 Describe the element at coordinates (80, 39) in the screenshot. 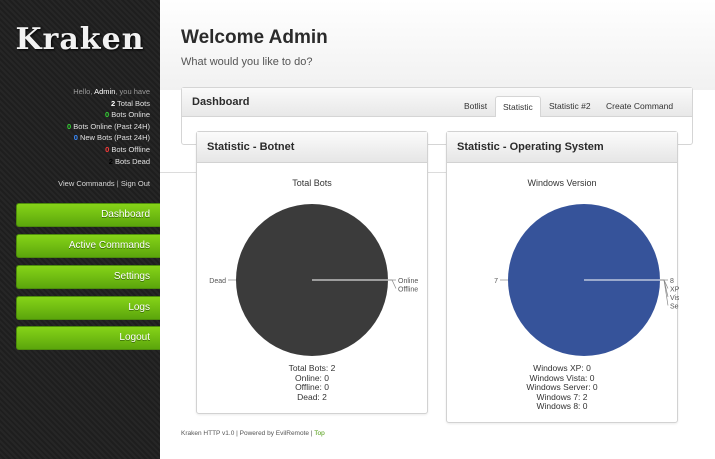

I see `kraken-logo: Kraken` at that location.